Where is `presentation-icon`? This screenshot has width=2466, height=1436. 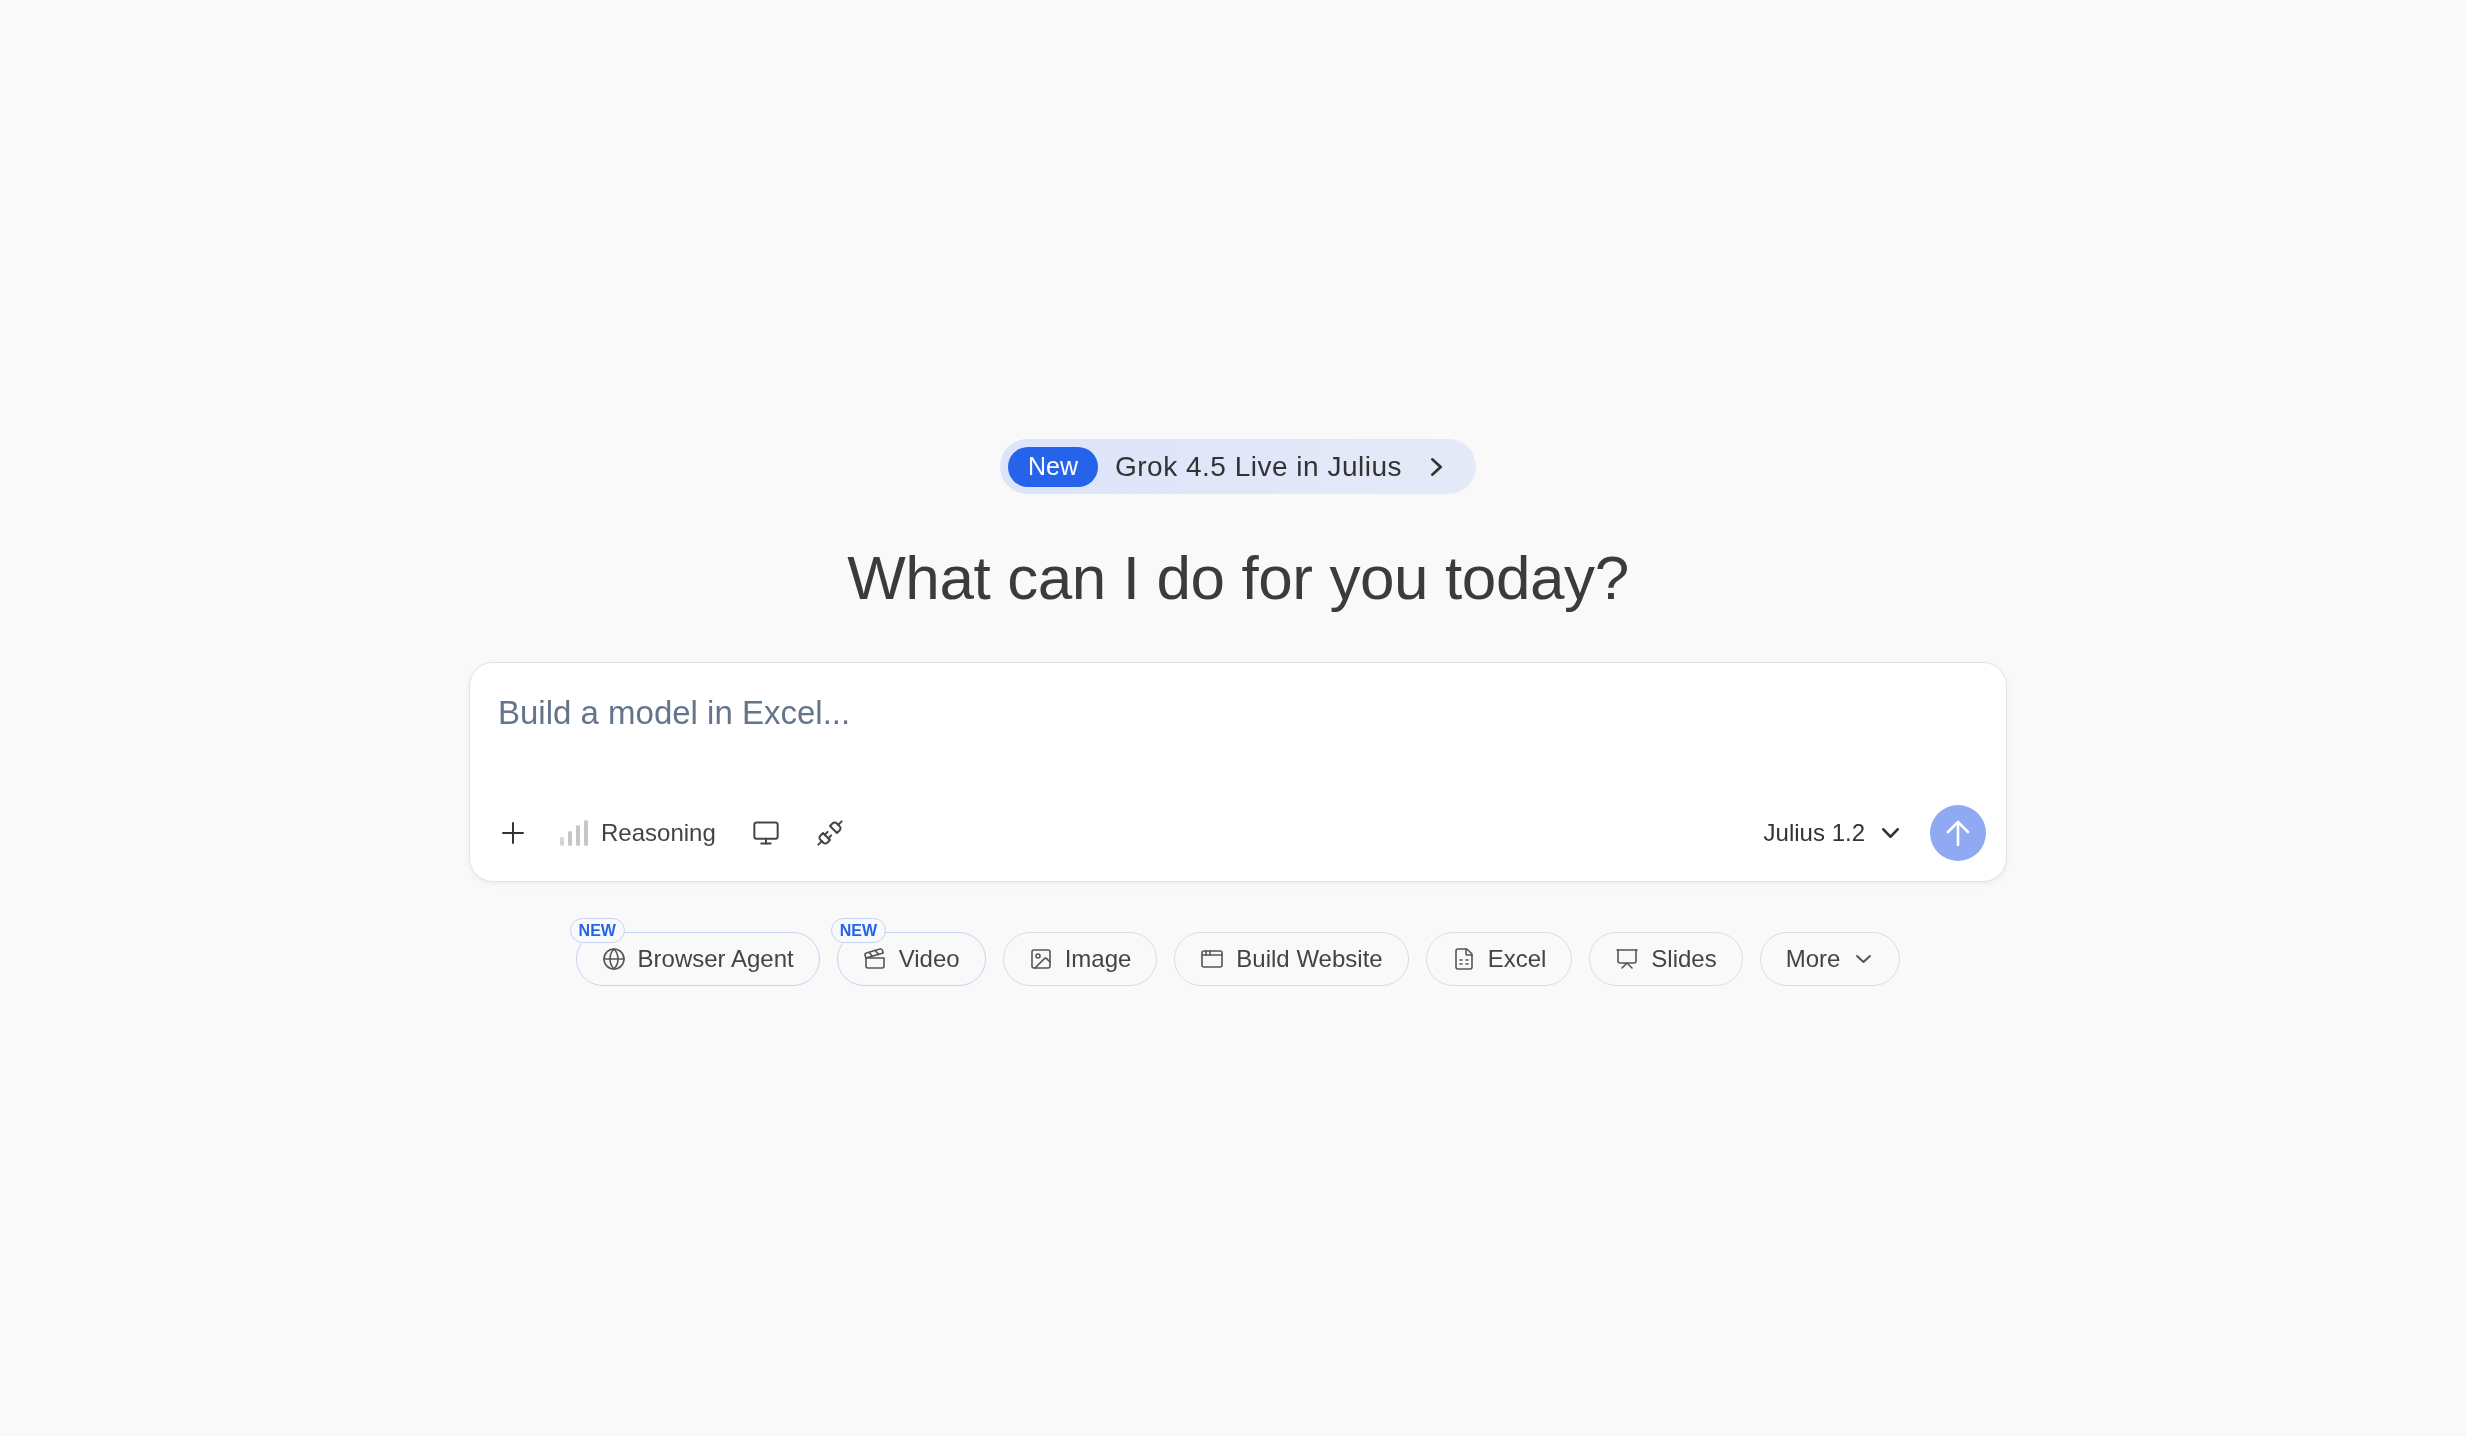
presentation-icon is located at coordinates (1627, 959).